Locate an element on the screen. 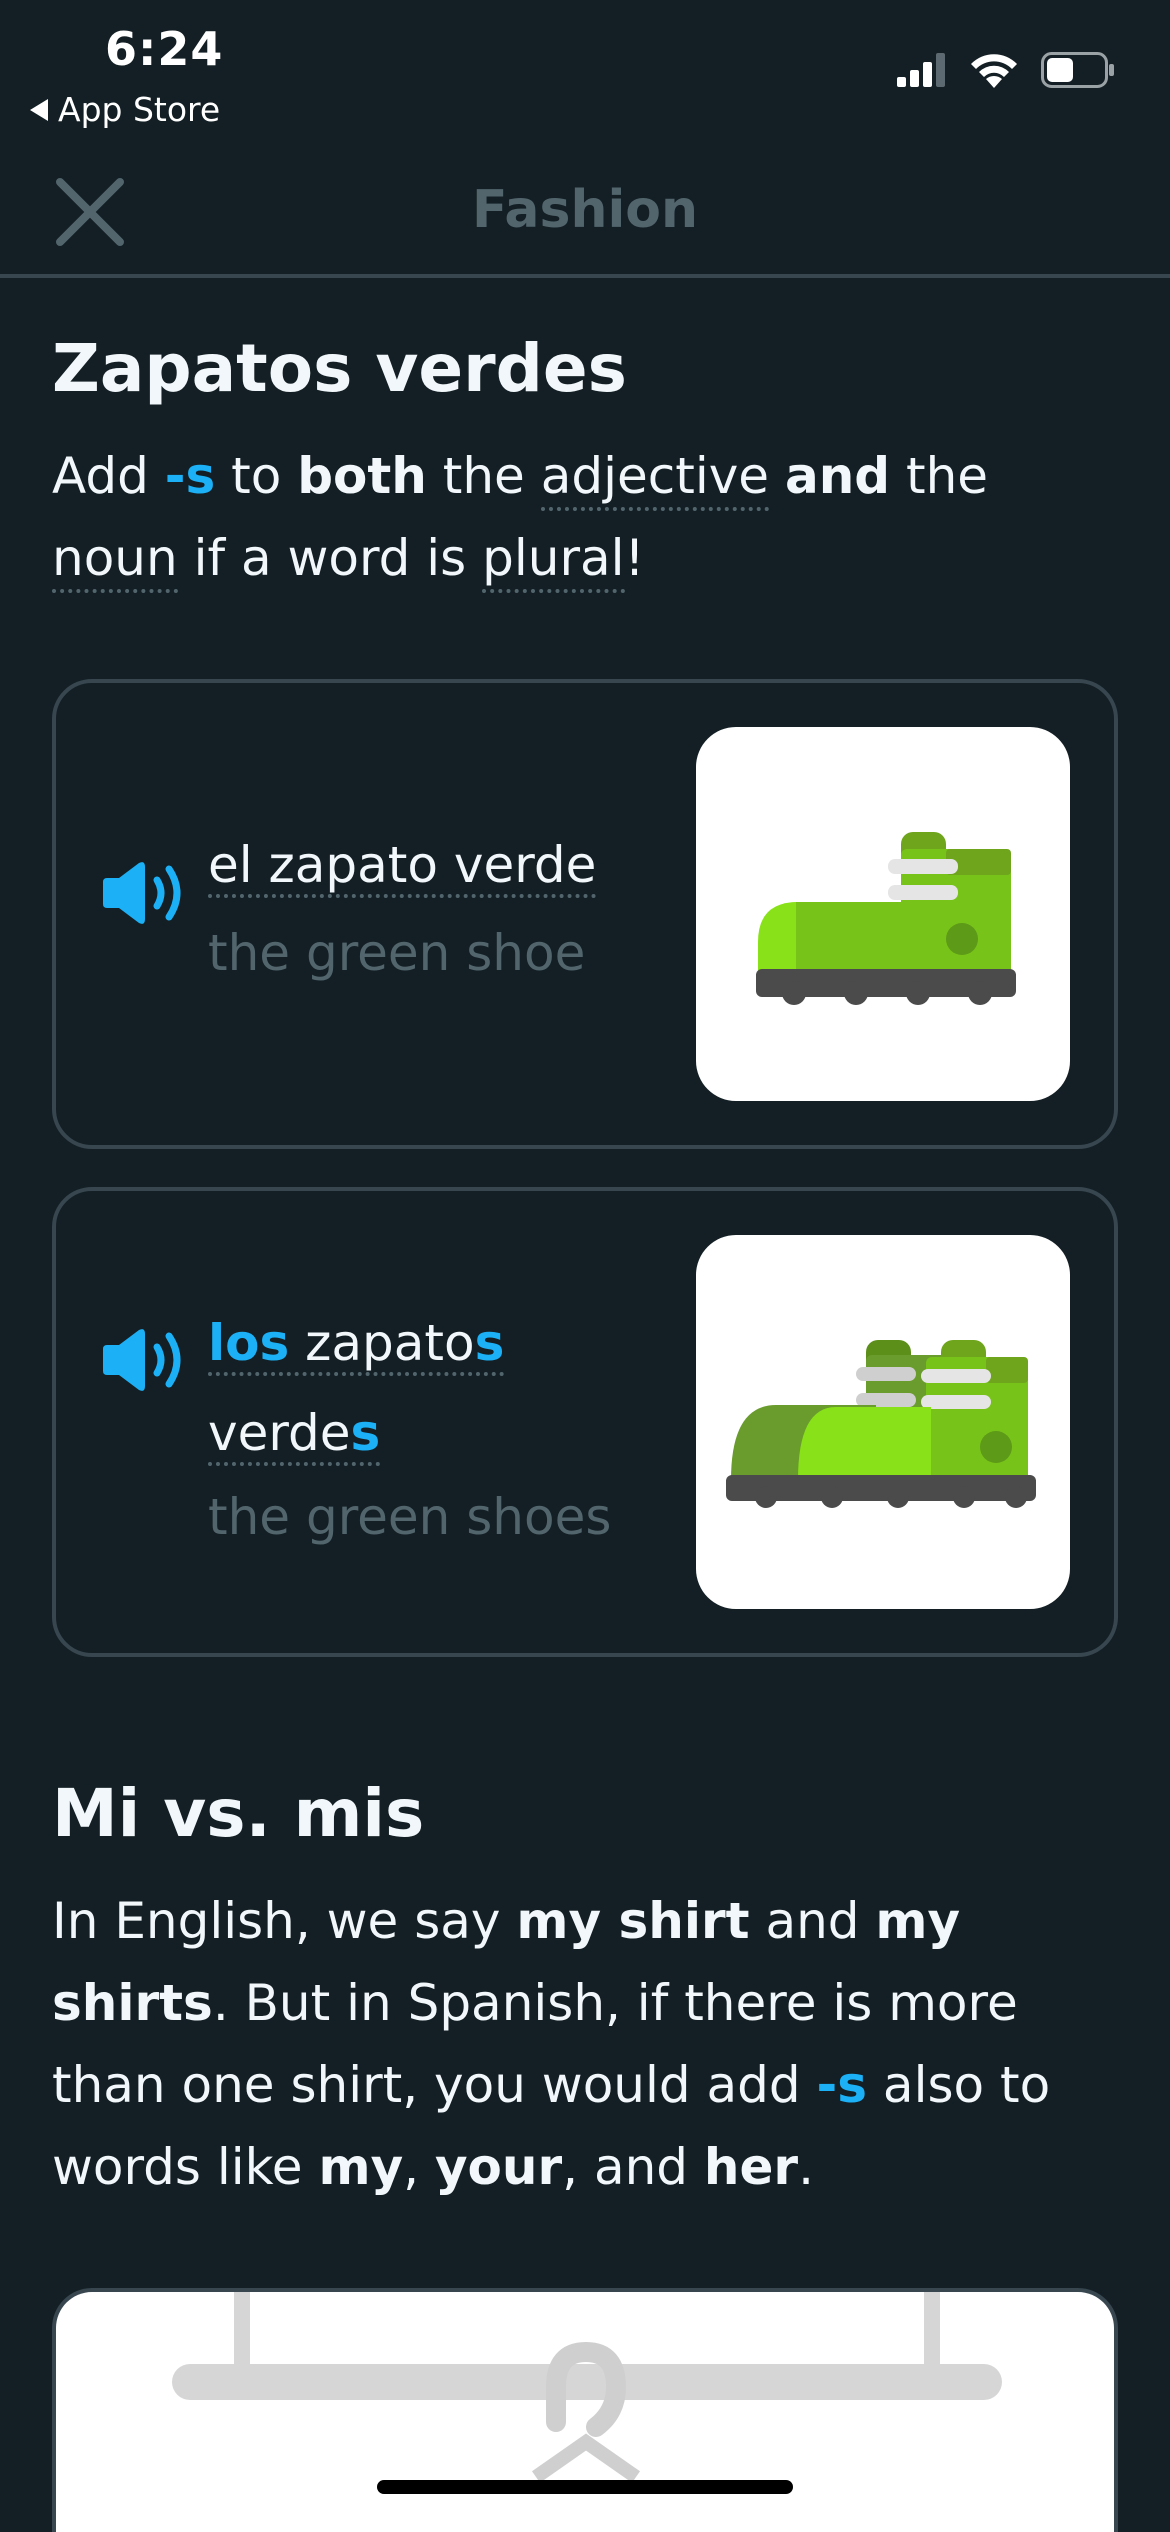 This screenshot has width=1170, height=2532. bold-word: and is located at coordinates (837, 476).